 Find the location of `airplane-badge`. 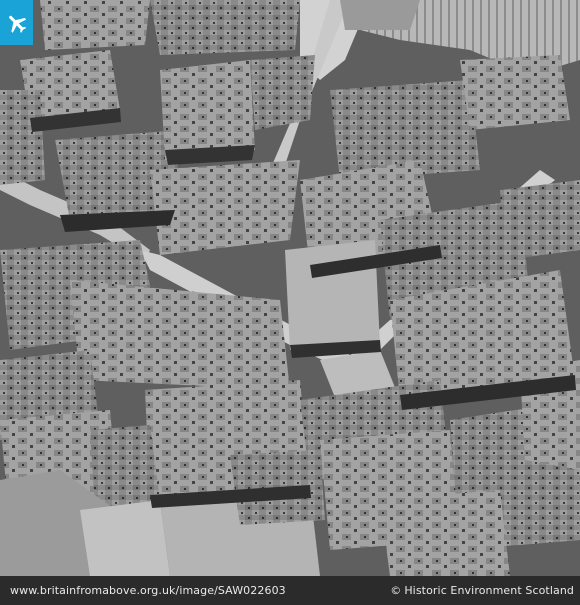

airplane-badge is located at coordinates (16, 22).